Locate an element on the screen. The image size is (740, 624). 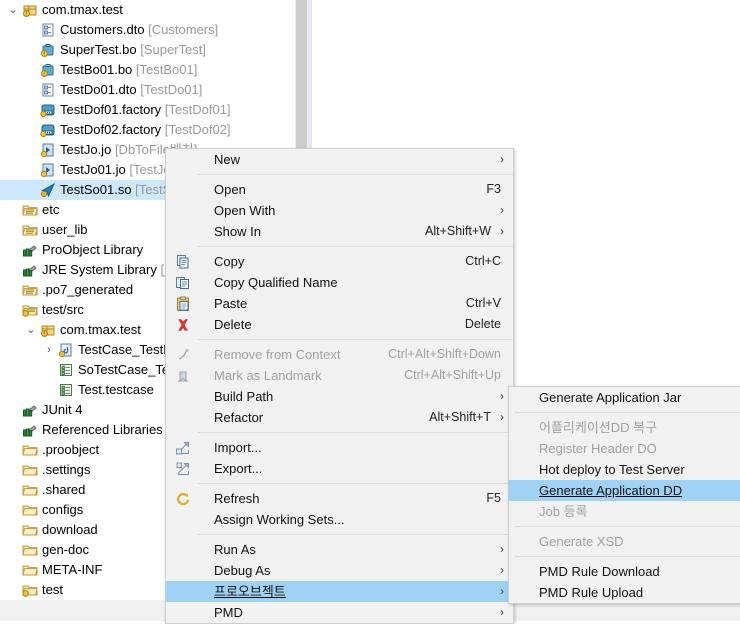
tree-item-label: Customers.dto [Customers] is located at coordinates (139, 29).